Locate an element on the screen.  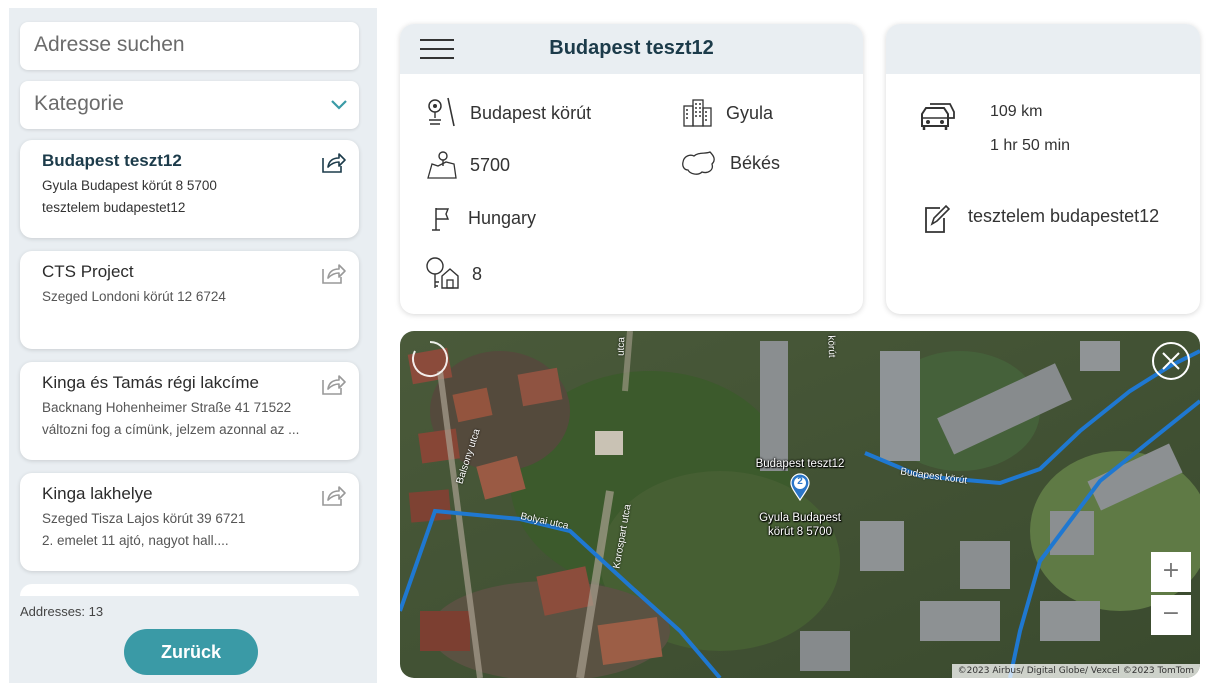
edit-note-icon is located at coordinates (937, 218).